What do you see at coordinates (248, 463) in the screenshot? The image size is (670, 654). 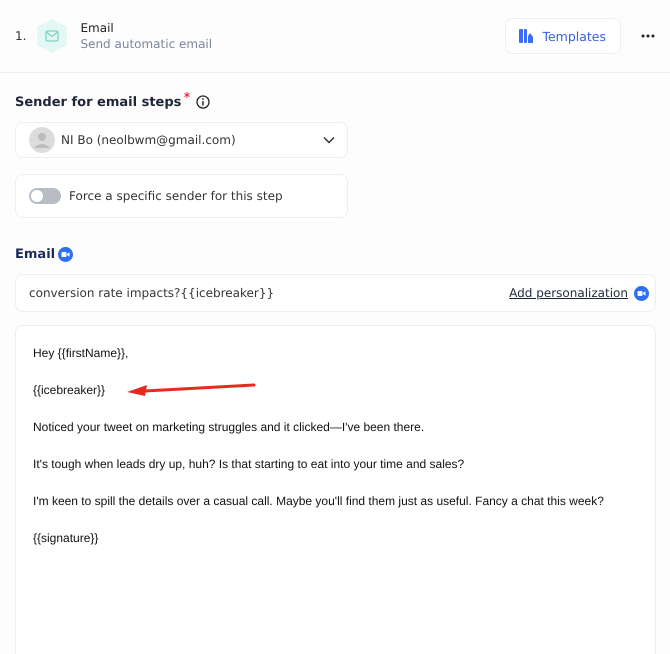 I see `body-paragraph: It's tough when leads dry up, huh? Is that starting to eat into your time and sales?` at bounding box center [248, 463].